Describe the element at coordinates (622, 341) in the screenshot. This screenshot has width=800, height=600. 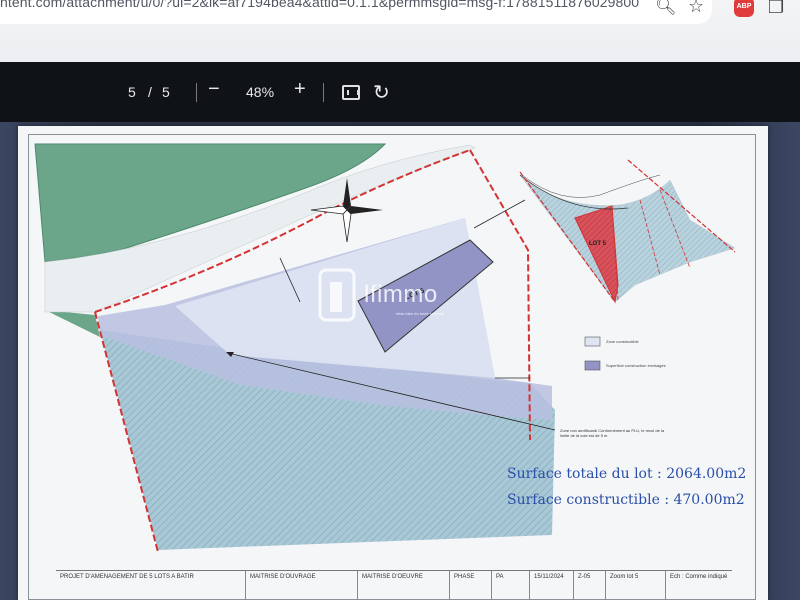
I see `legend-label-buildable: Zone constructible` at that location.